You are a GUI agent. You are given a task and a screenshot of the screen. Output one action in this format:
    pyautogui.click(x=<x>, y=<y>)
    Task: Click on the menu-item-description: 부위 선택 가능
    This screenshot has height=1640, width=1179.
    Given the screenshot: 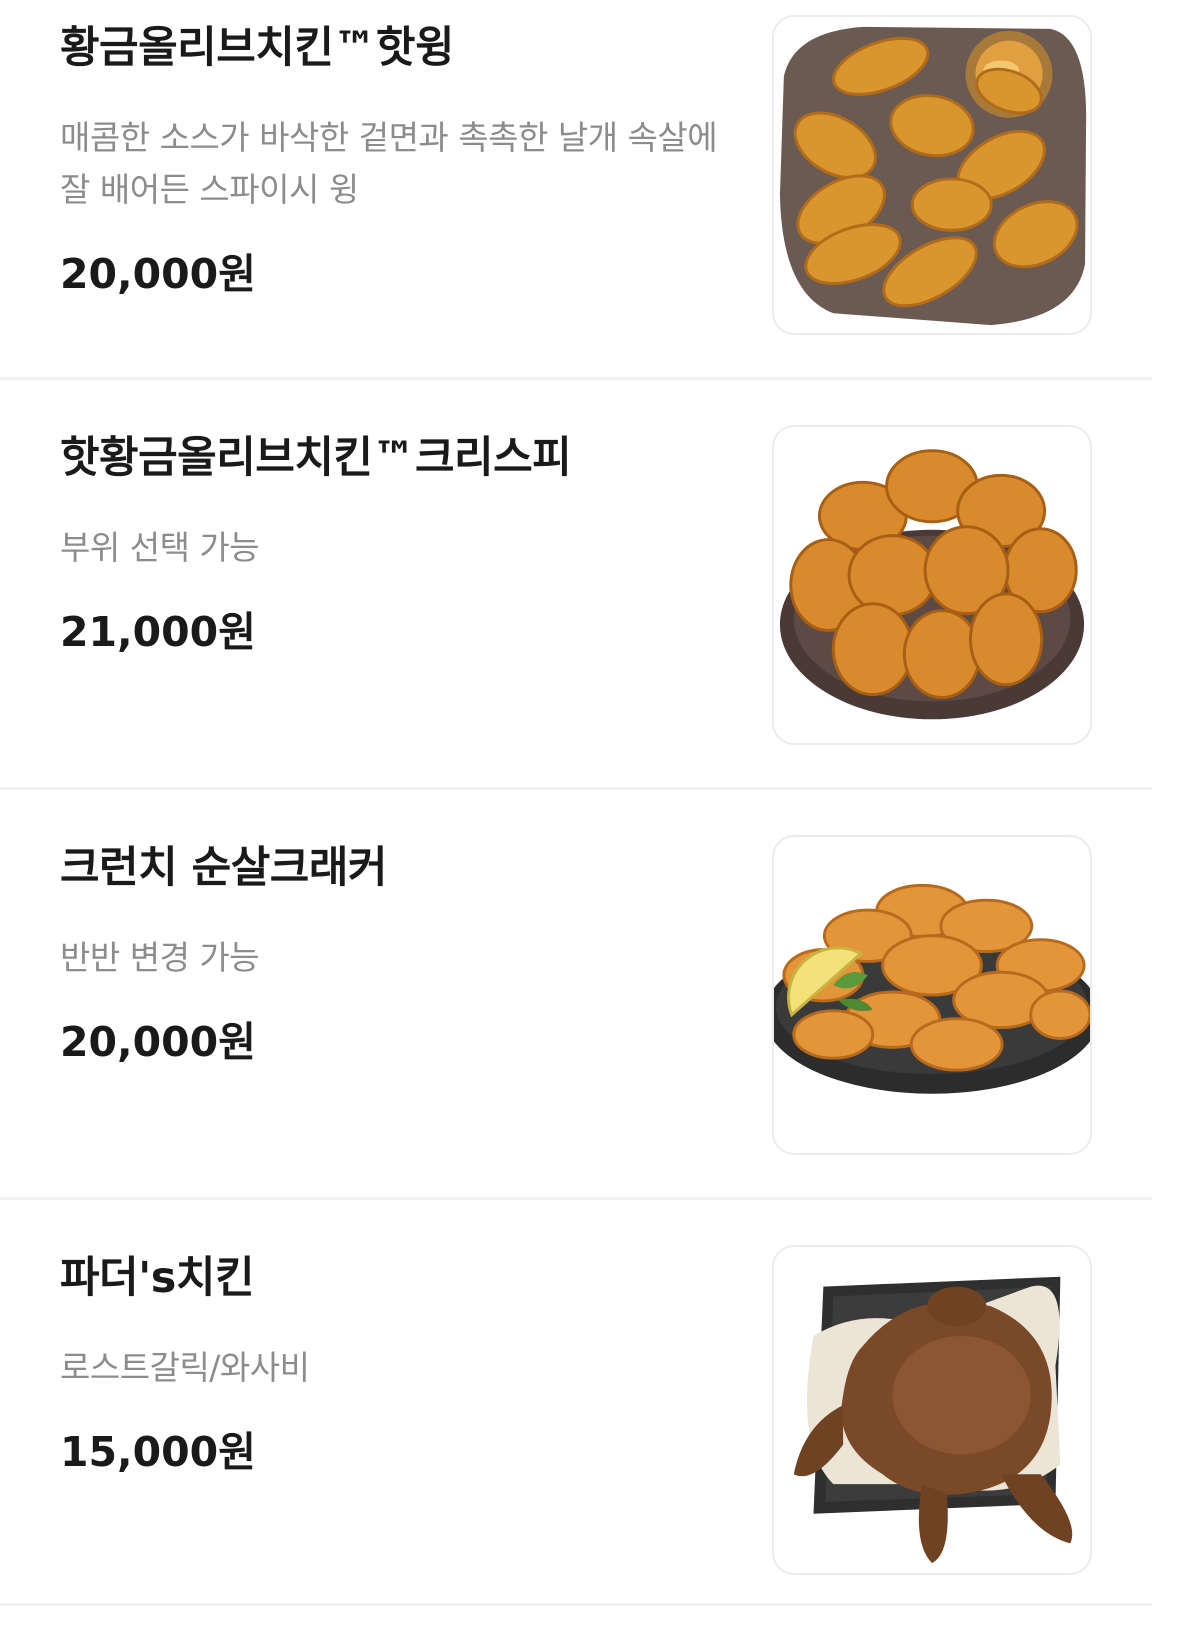 What is the action you would take?
    pyautogui.click(x=160, y=547)
    